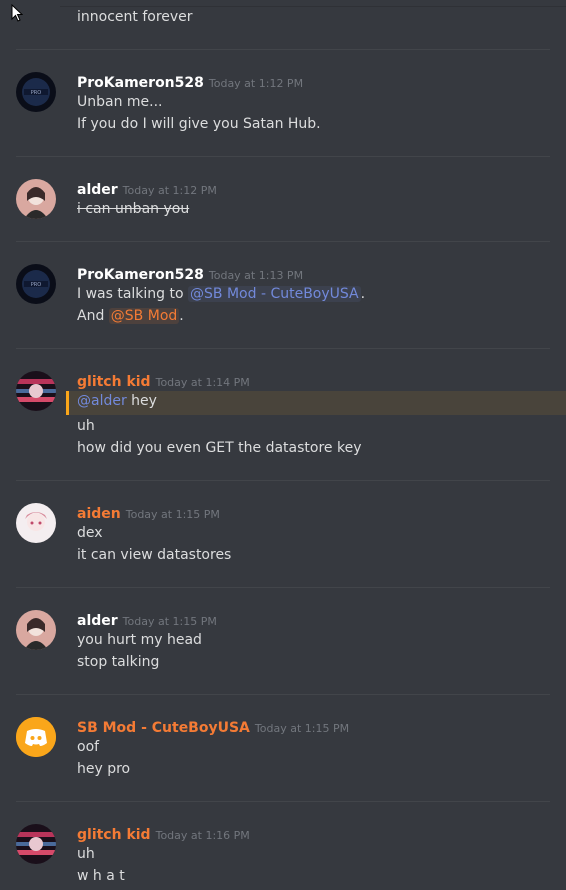 The height and width of the screenshot is (890, 566). What do you see at coordinates (135, 17) in the screenshot?
I see `message-text: innocent forever` at bounding box center [135, 17].